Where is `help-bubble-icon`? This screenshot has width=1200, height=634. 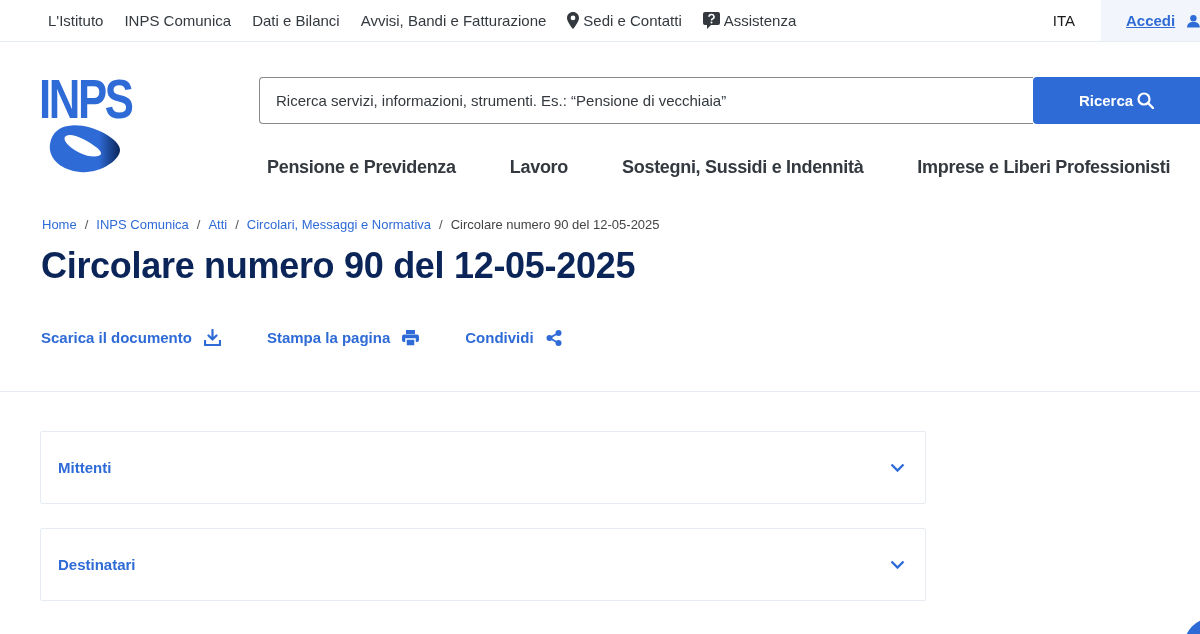 help-bubble-icon is located at coordinates (711, 20).